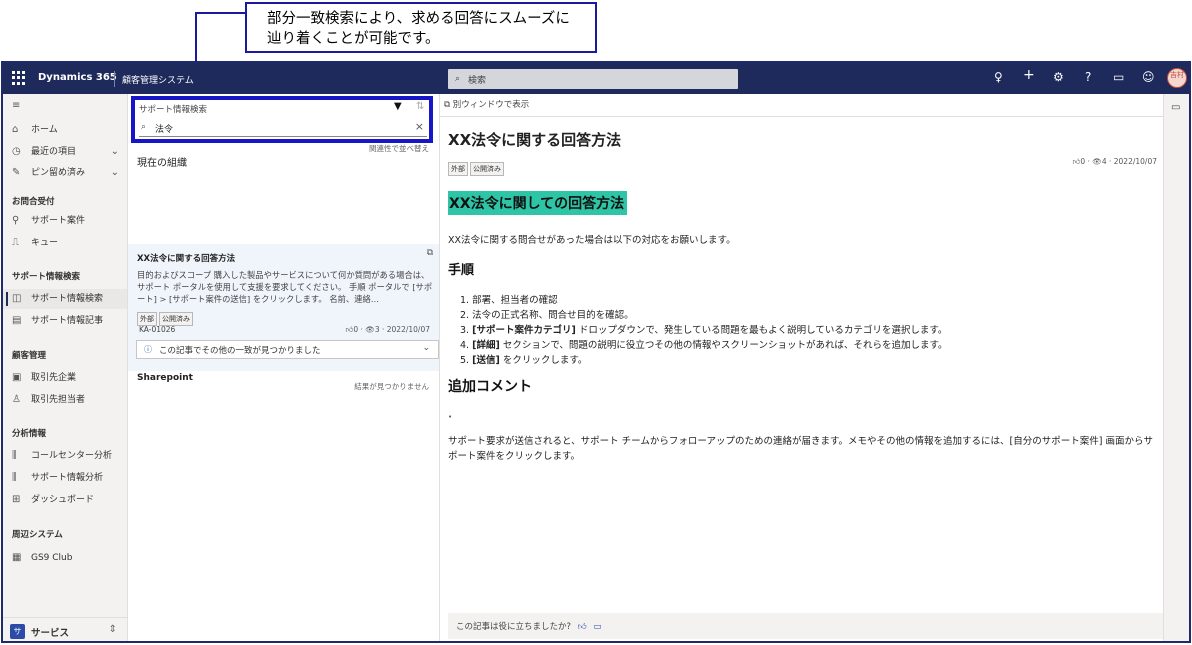 This screenshot has height=645, width=1192. Describe the element at coordinates (398, 106) in the screenshot. I see `filter-icon: ▼` at that location.